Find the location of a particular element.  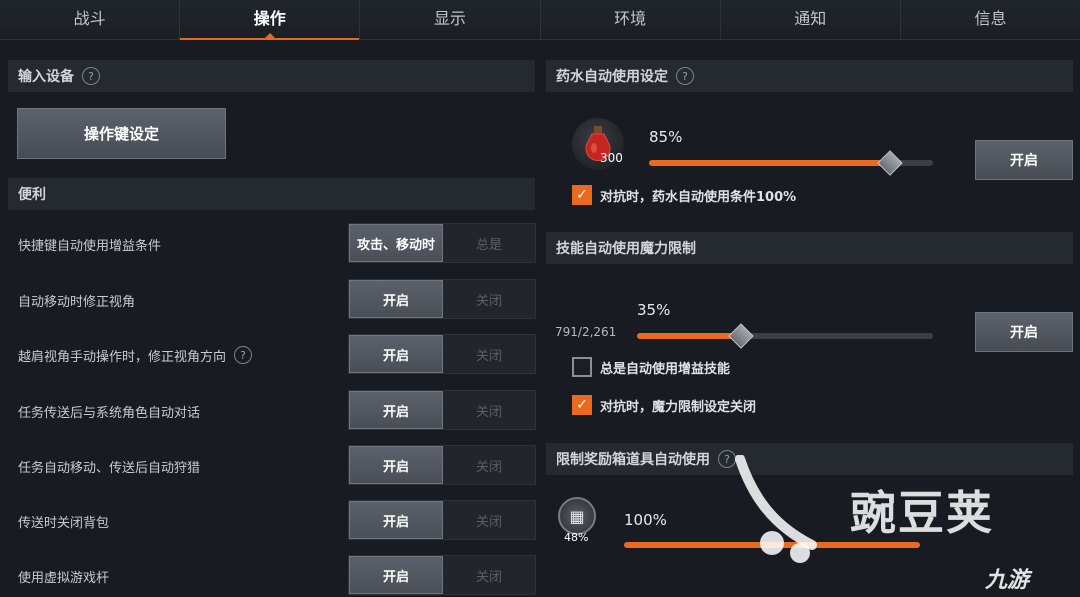

setting-row: 任务传送后与系统角色自动对话 开启 关闭 is located at coordinates (273, 411).